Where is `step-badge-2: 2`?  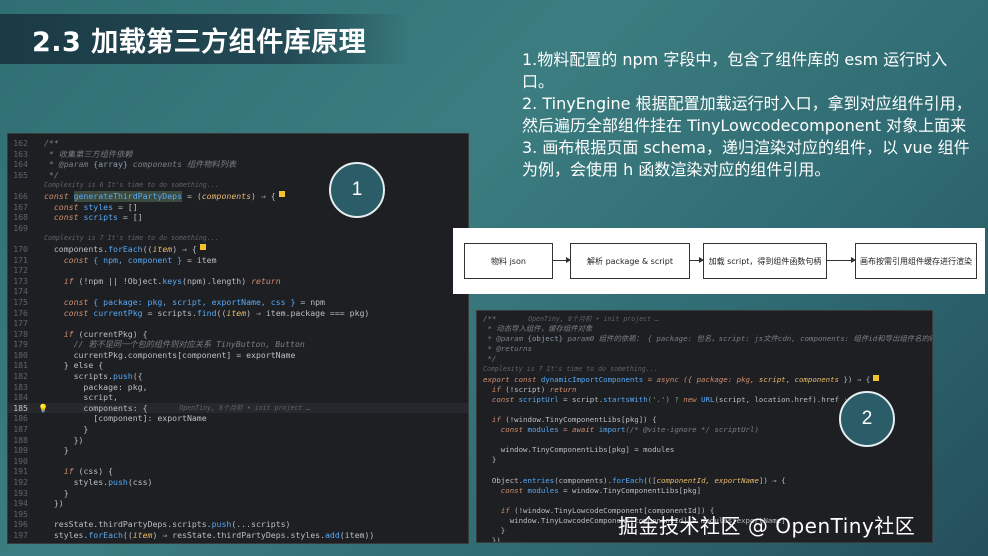
step-badge-2: 2 is located at coordinates (867, 419).